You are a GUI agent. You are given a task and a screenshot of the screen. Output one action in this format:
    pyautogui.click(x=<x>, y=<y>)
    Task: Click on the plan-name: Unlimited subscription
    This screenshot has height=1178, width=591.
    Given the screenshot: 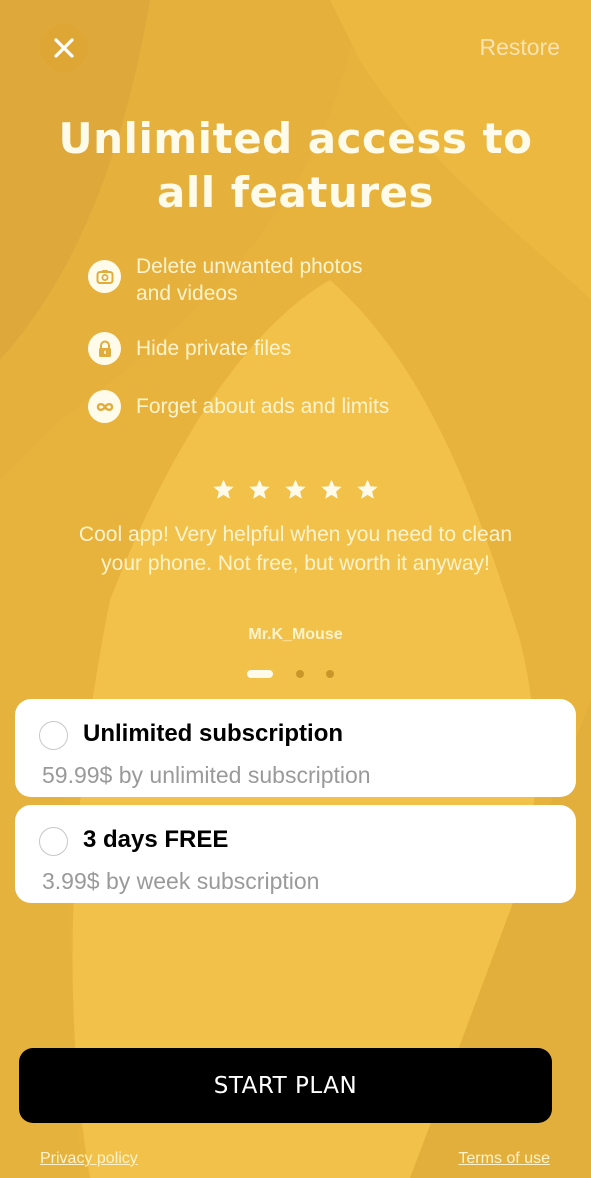 What is the action you would take?
    pyautogui.click(x=213, y=733)
    